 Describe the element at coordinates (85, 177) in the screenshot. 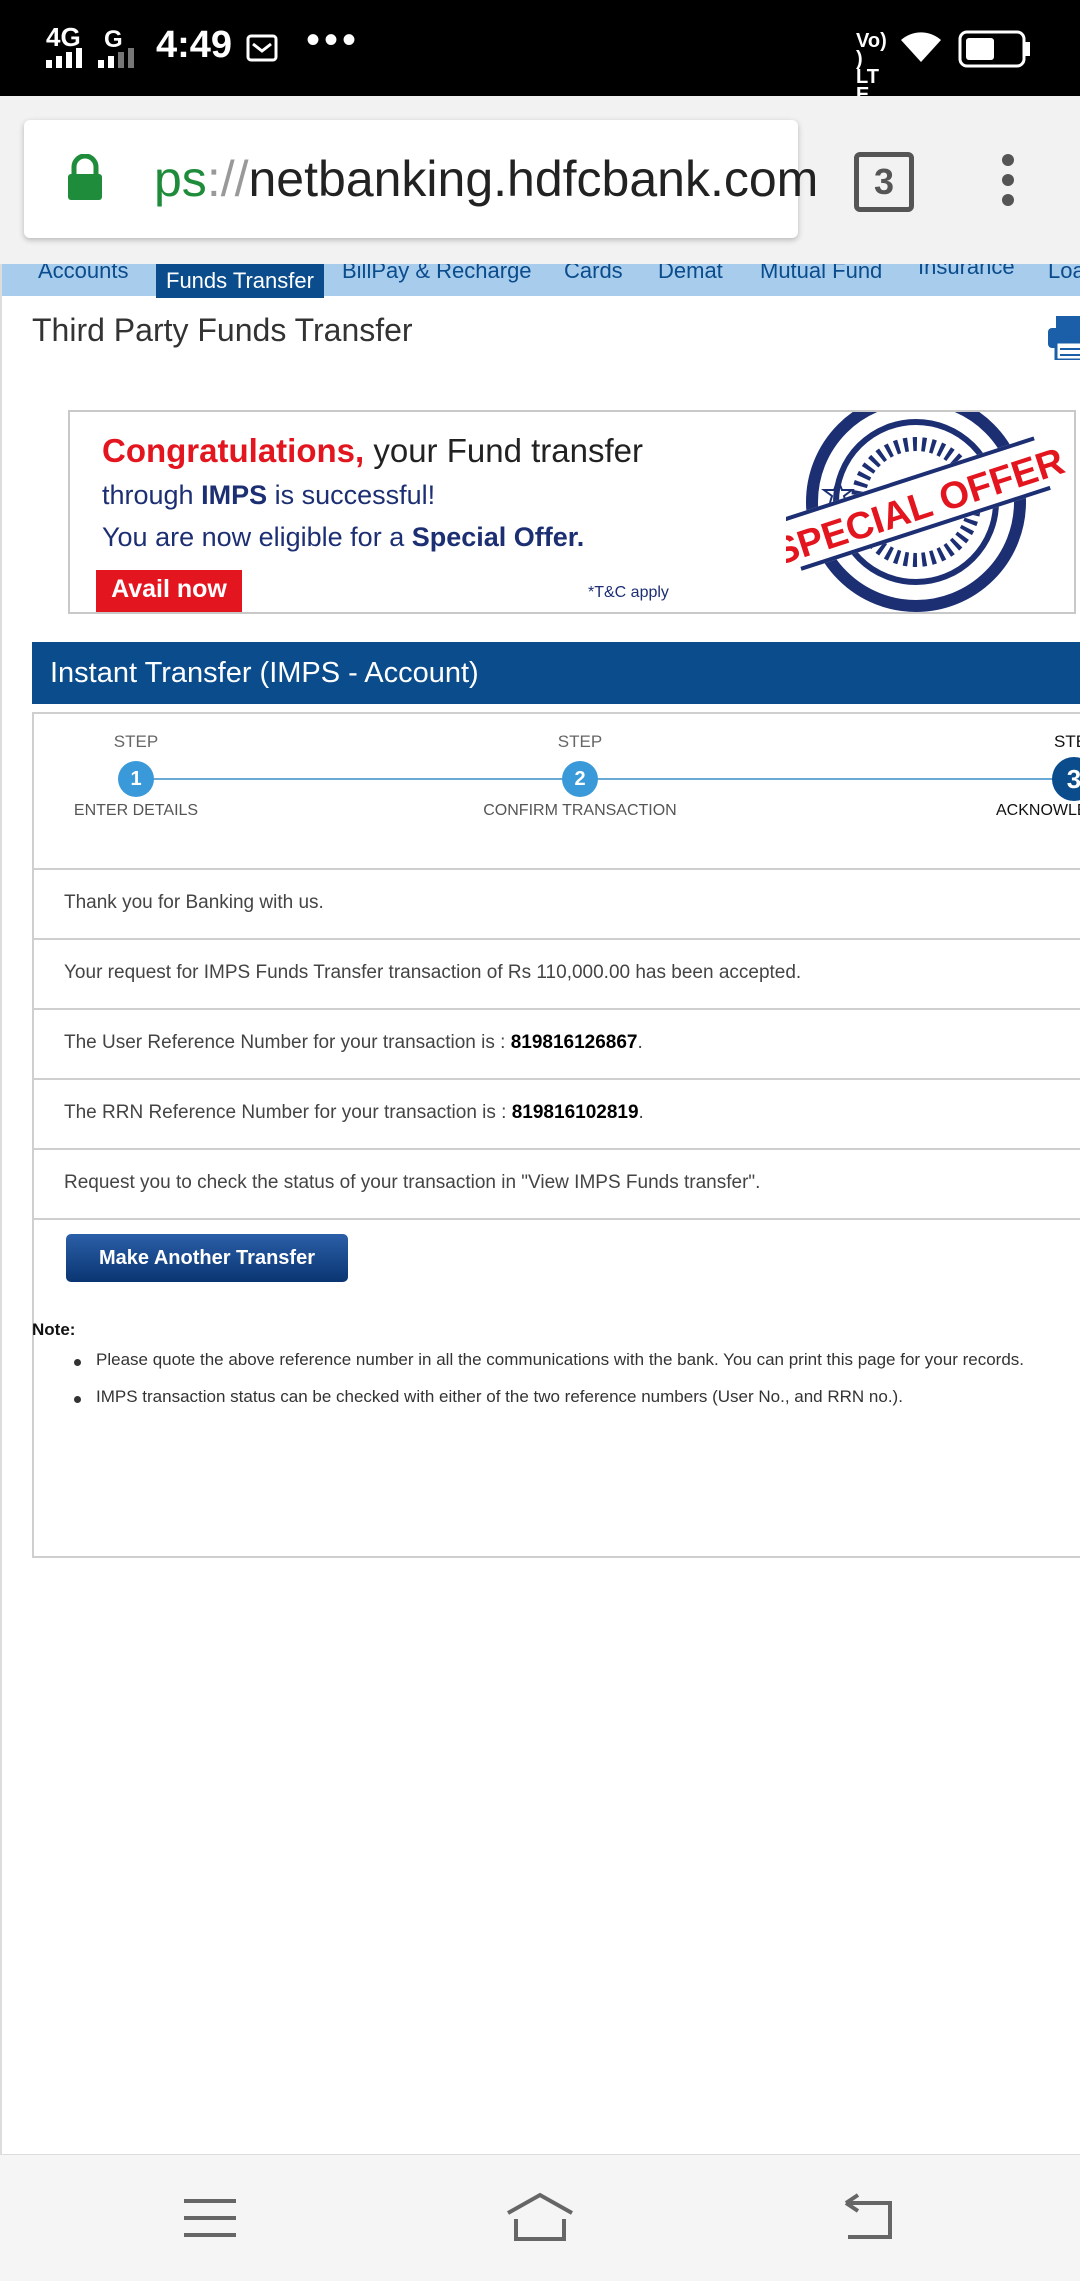

I see `lock-icon` at that location.